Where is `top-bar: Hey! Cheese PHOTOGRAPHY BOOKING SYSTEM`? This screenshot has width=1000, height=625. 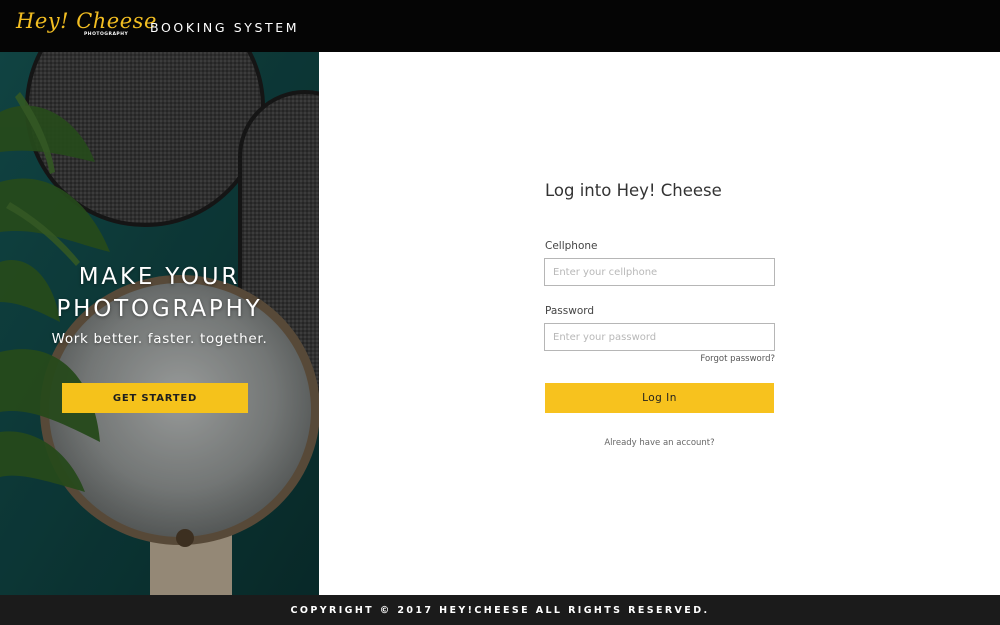
top-bar: Hey! Cheese PHOTOGRAPHY BOOKING SYSTEM is located at coordinates (500, 26).